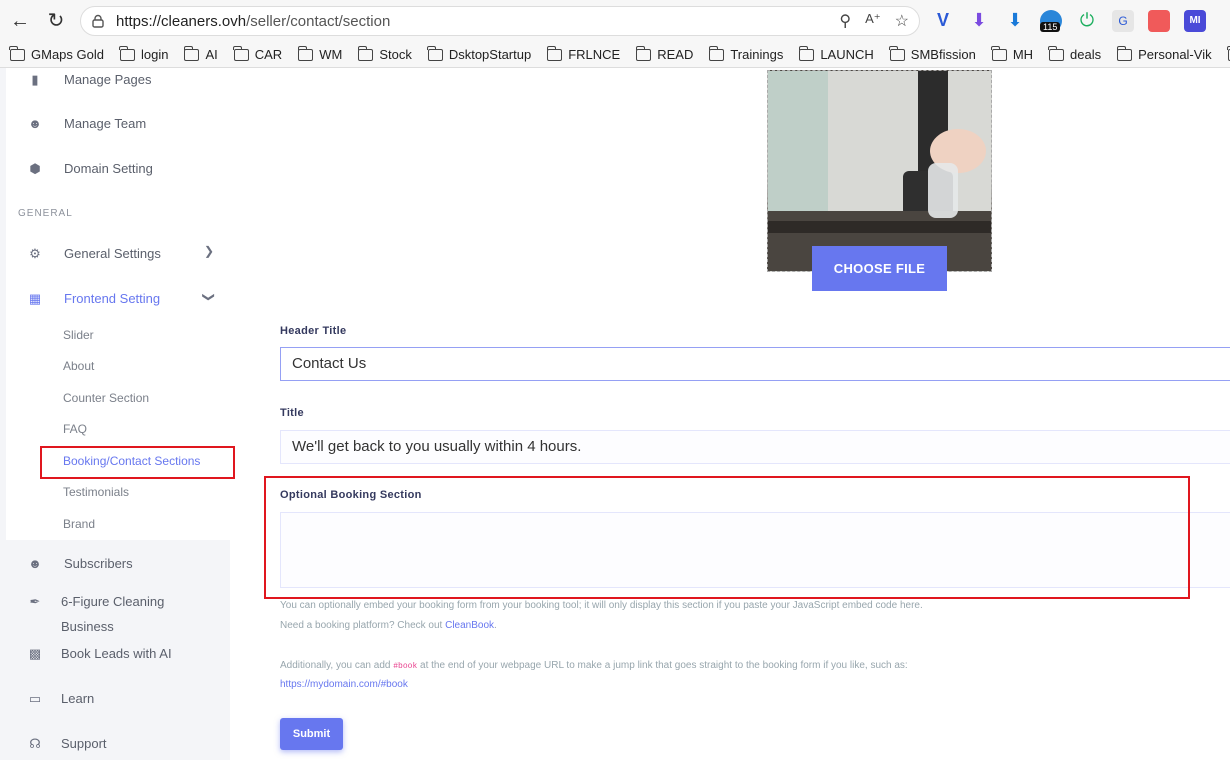 The image size is (1230, 760). Describe the element at coordinates (943, 54) in the screenshot. I see `bookmark-label: SMBfission` at that location.